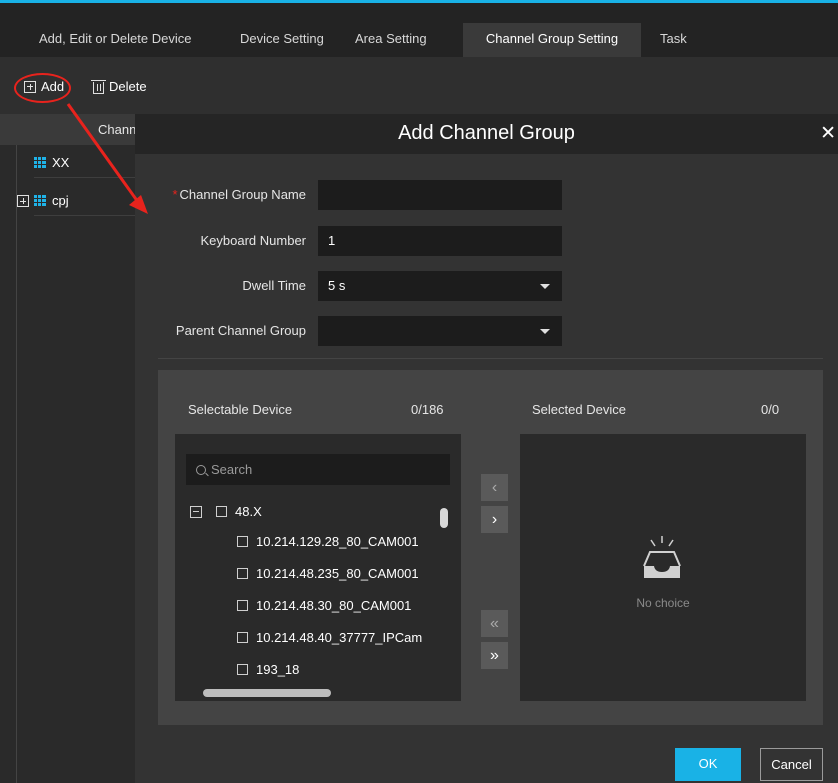 The height and width of the screenshot is (783, 838). Describe the element at coordinates (494, 623) in the screenshot. I see `move-all-left-button: «` at that location.